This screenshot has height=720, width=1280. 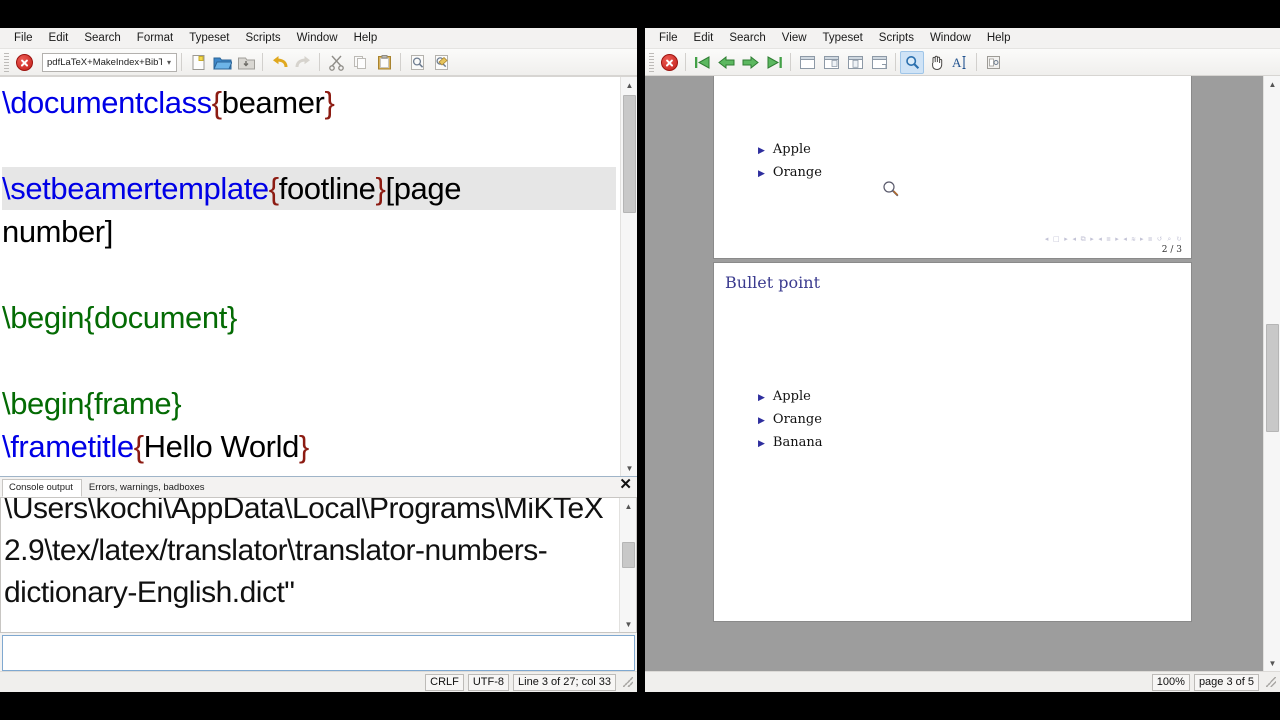 What do you see at coordinates (704, 38) in the screenshot?
I see `viewer-menu-edit: Edit` at bounding box center [704, 38].